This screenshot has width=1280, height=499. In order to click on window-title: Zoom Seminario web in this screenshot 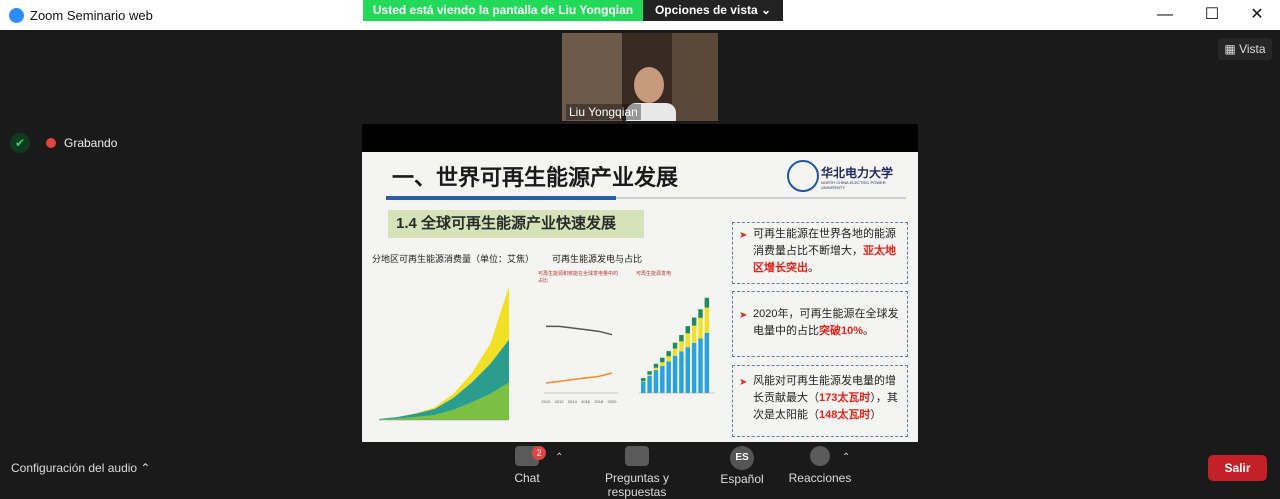, I will do `click(91, 15)`.